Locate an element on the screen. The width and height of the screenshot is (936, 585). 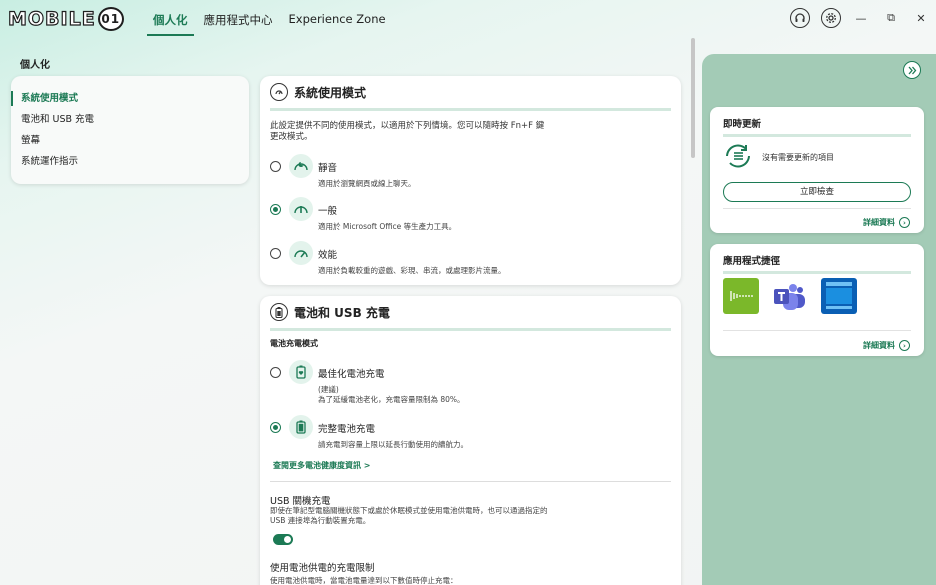
logo-text: MOBILE is located at coordinates (51, 18).